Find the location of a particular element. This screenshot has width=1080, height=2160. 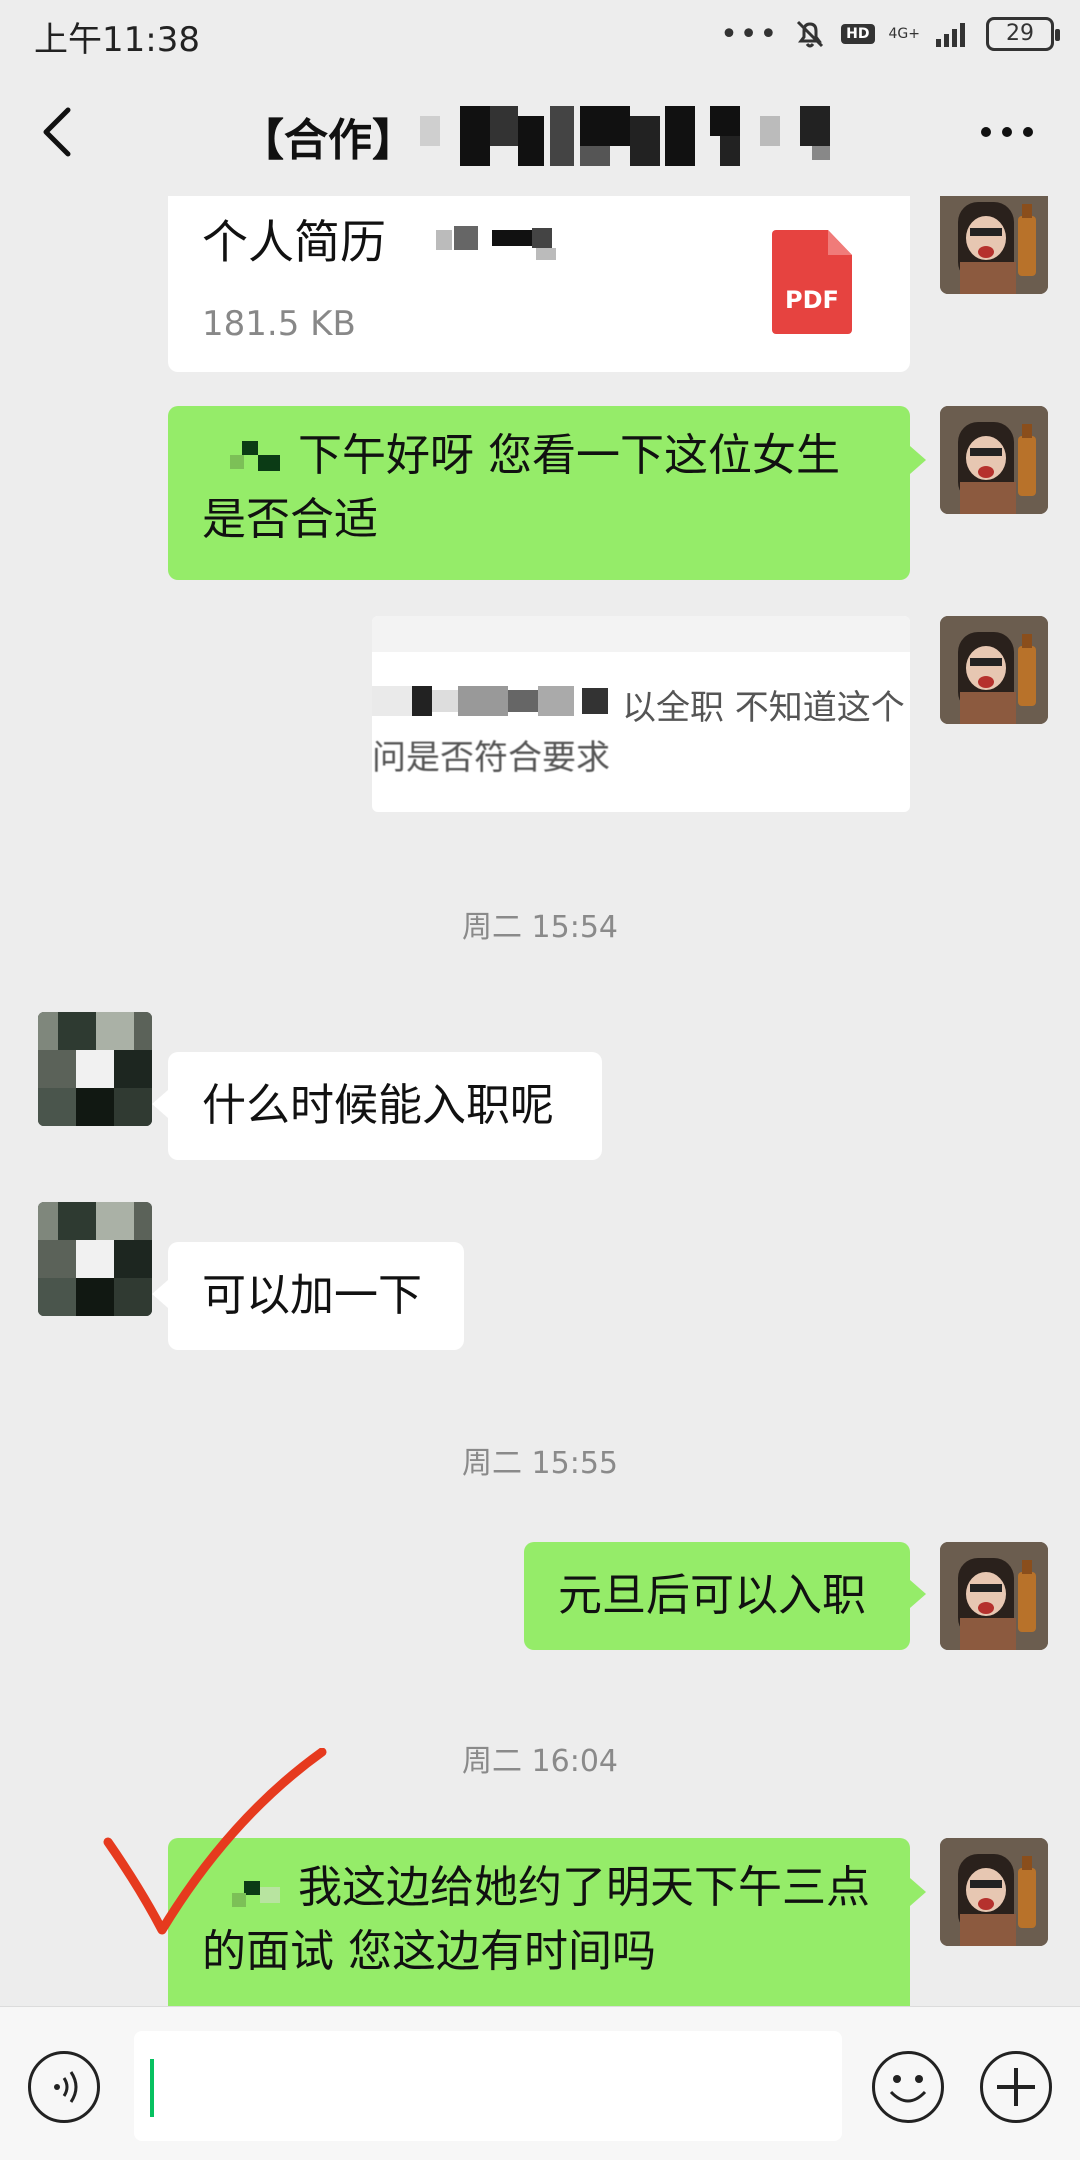

timestamp: 周二 16:04 is located at coordinates (540, 1761).